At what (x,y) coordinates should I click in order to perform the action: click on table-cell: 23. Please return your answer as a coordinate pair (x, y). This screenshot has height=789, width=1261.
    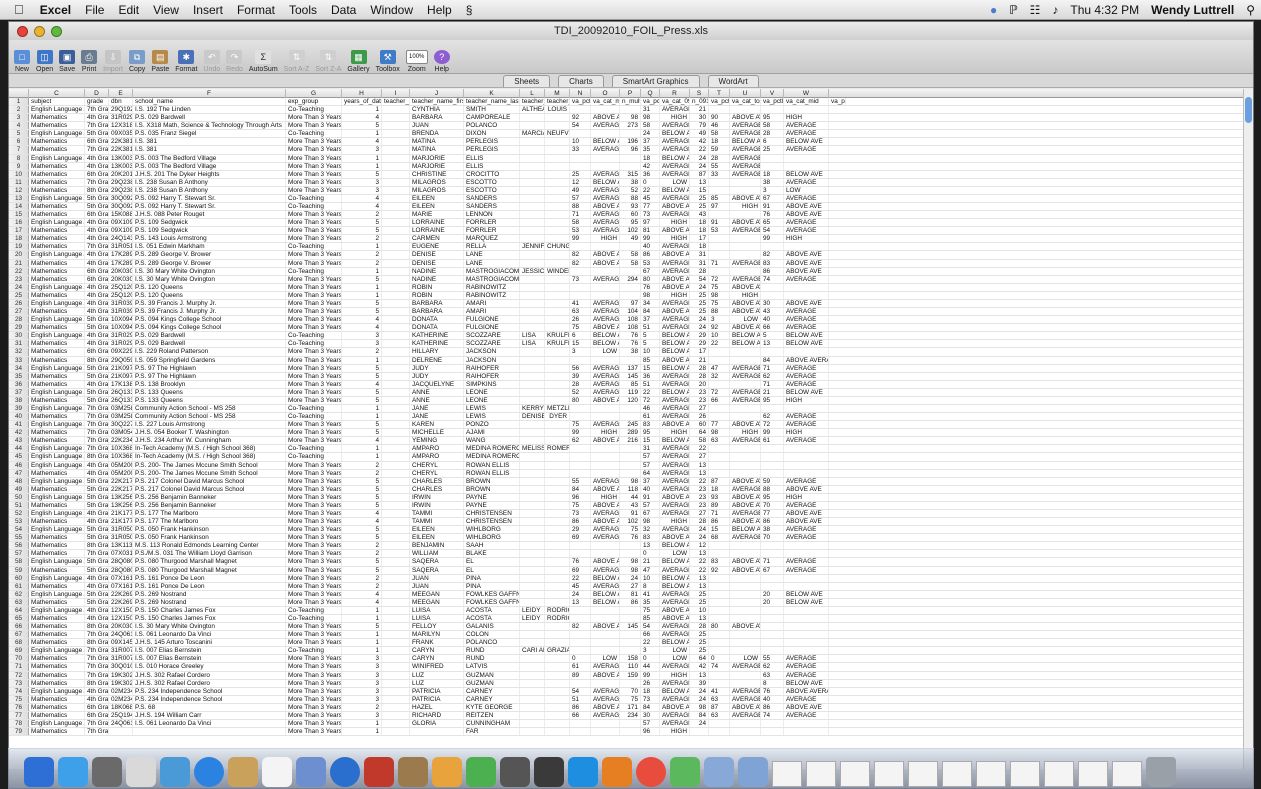
    Looking at the image, I should click on (699, 497).